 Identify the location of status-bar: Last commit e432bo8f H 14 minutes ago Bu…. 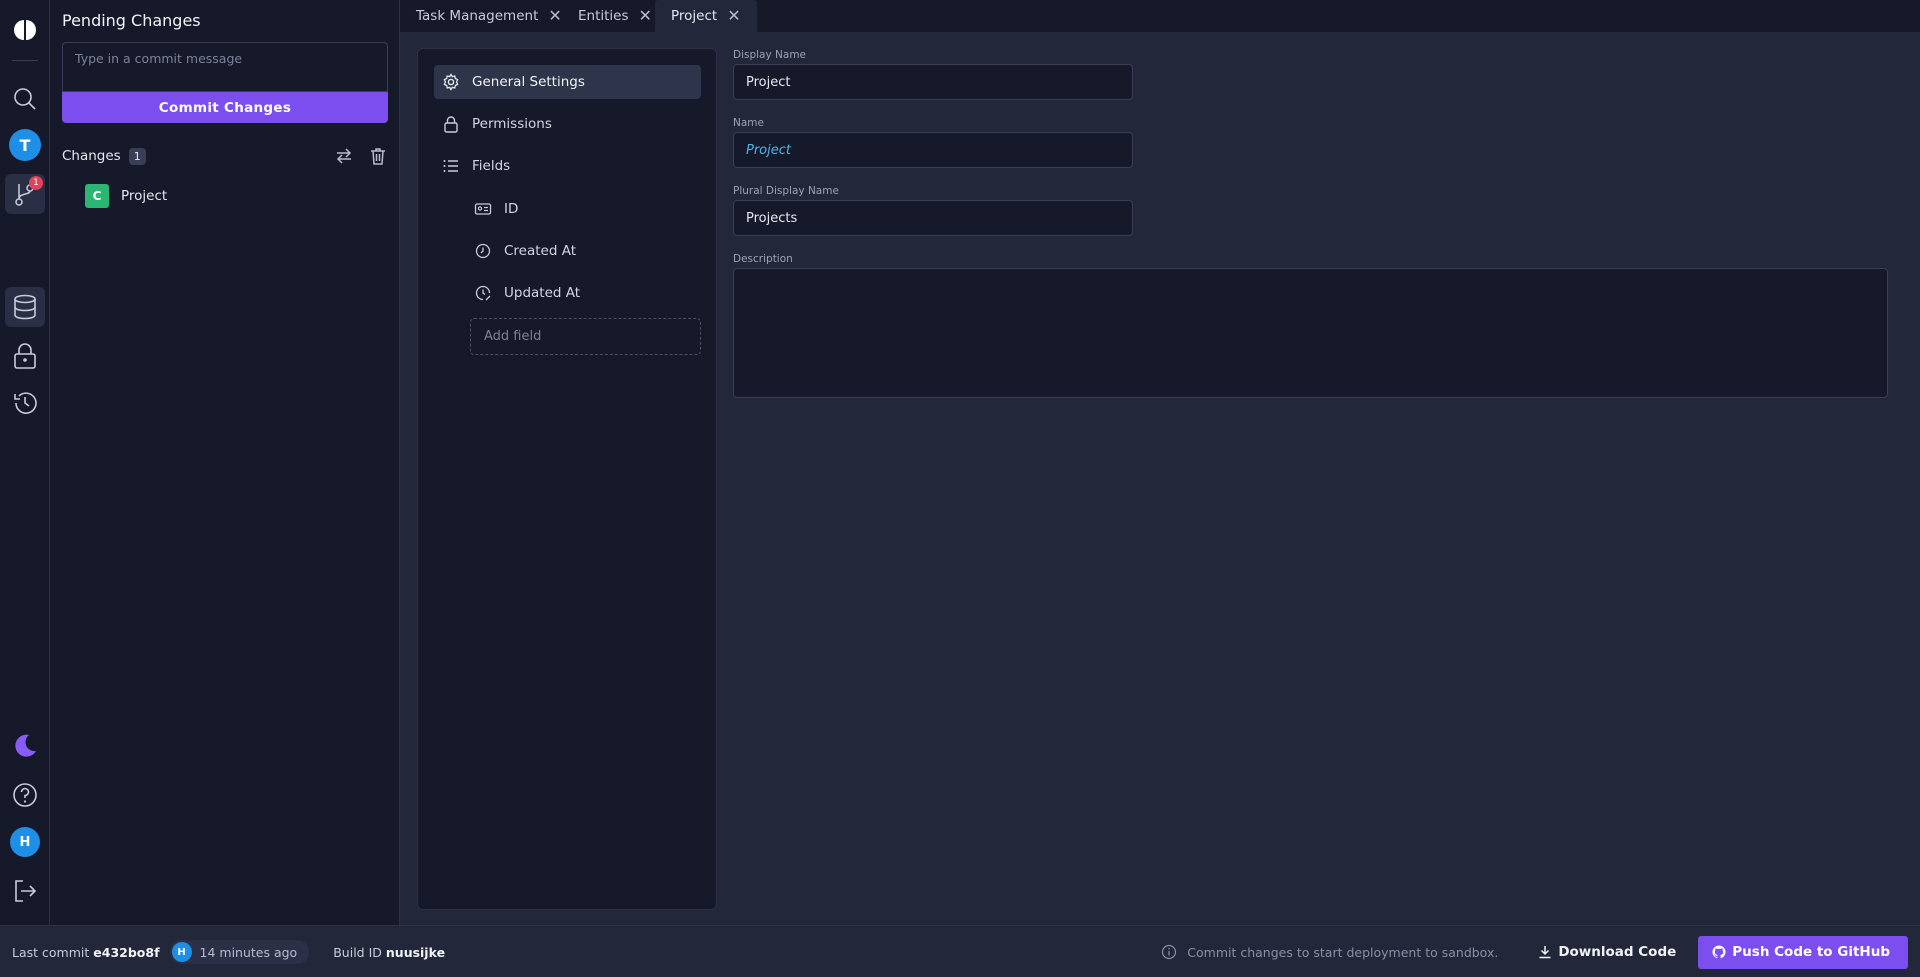
(960, 951).